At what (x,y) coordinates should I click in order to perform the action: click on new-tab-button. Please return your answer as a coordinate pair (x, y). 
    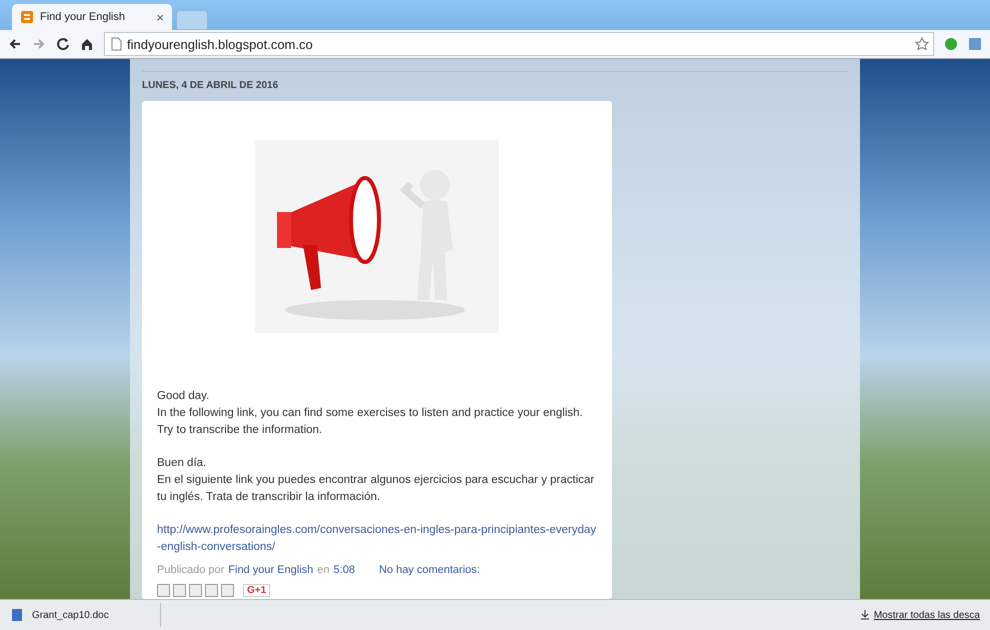
    Looking at the image, I should click on (192, 20).